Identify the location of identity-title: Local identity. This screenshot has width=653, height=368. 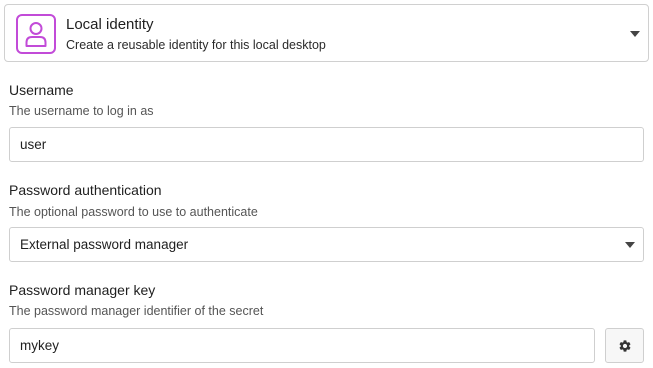
(110, 24).